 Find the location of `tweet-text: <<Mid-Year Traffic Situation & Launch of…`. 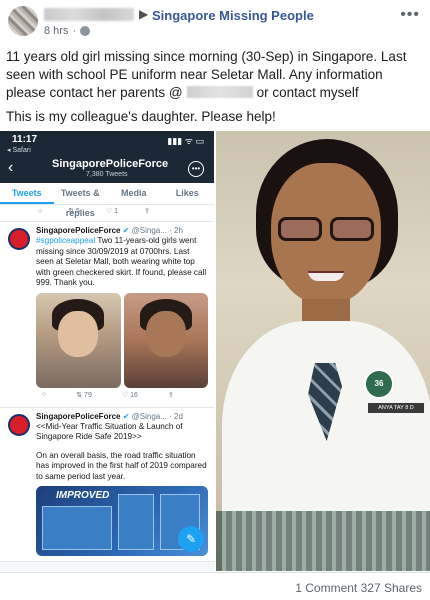

tweet-text: <<Mid-Year Traffic Situation & Launch of… is located at coordinates (109, 431).